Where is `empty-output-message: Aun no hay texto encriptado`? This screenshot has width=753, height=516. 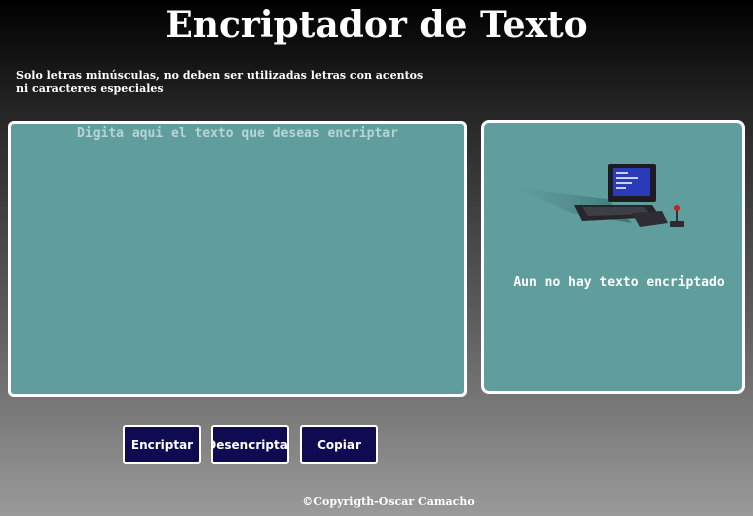 empty-output-message: Aun no hay texto encriptado is located at coordinates (619, 282).